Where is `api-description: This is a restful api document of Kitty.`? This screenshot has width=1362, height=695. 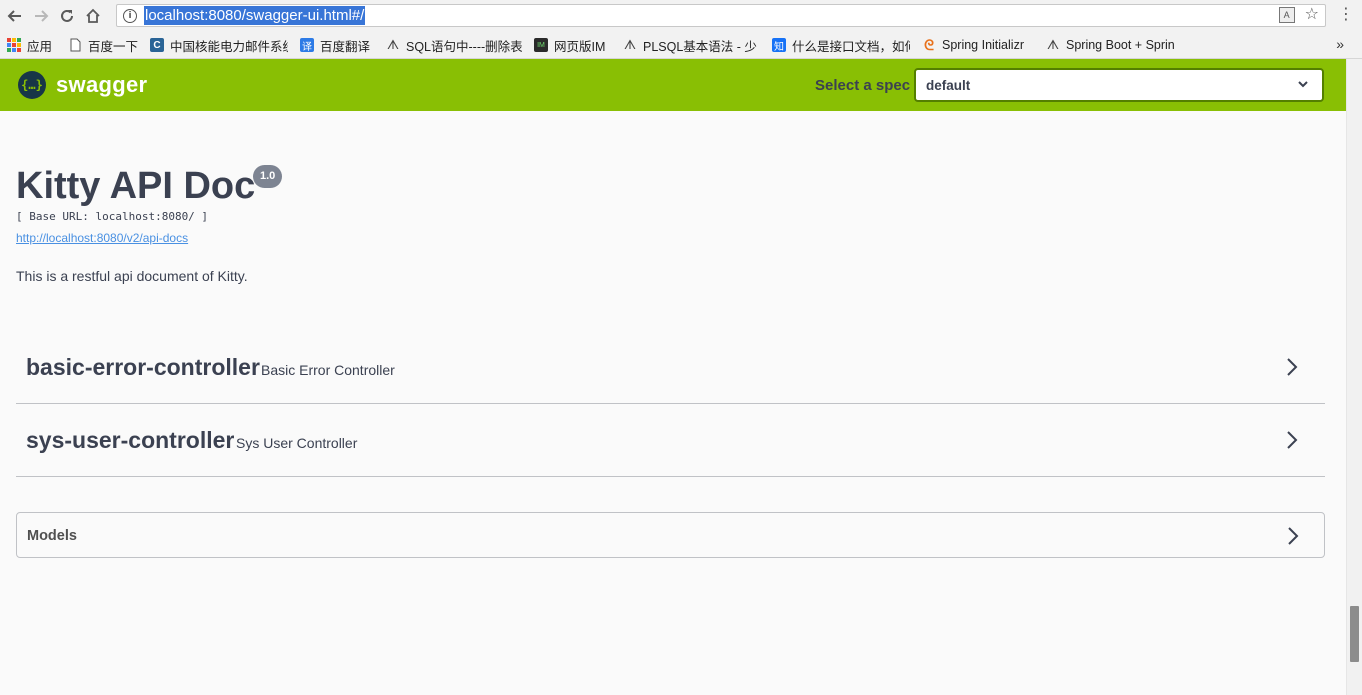 api-description: This is a restful api document of Kitty. is located at coordinates (132, 276).